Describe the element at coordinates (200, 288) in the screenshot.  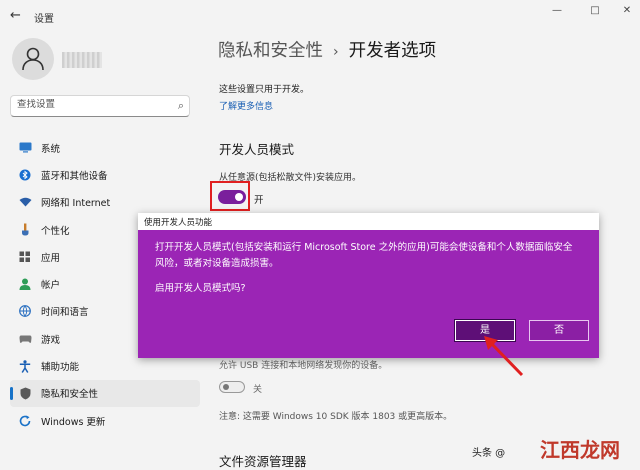
I see `dialog-question: 启用开发人员模式吗?` at that location.